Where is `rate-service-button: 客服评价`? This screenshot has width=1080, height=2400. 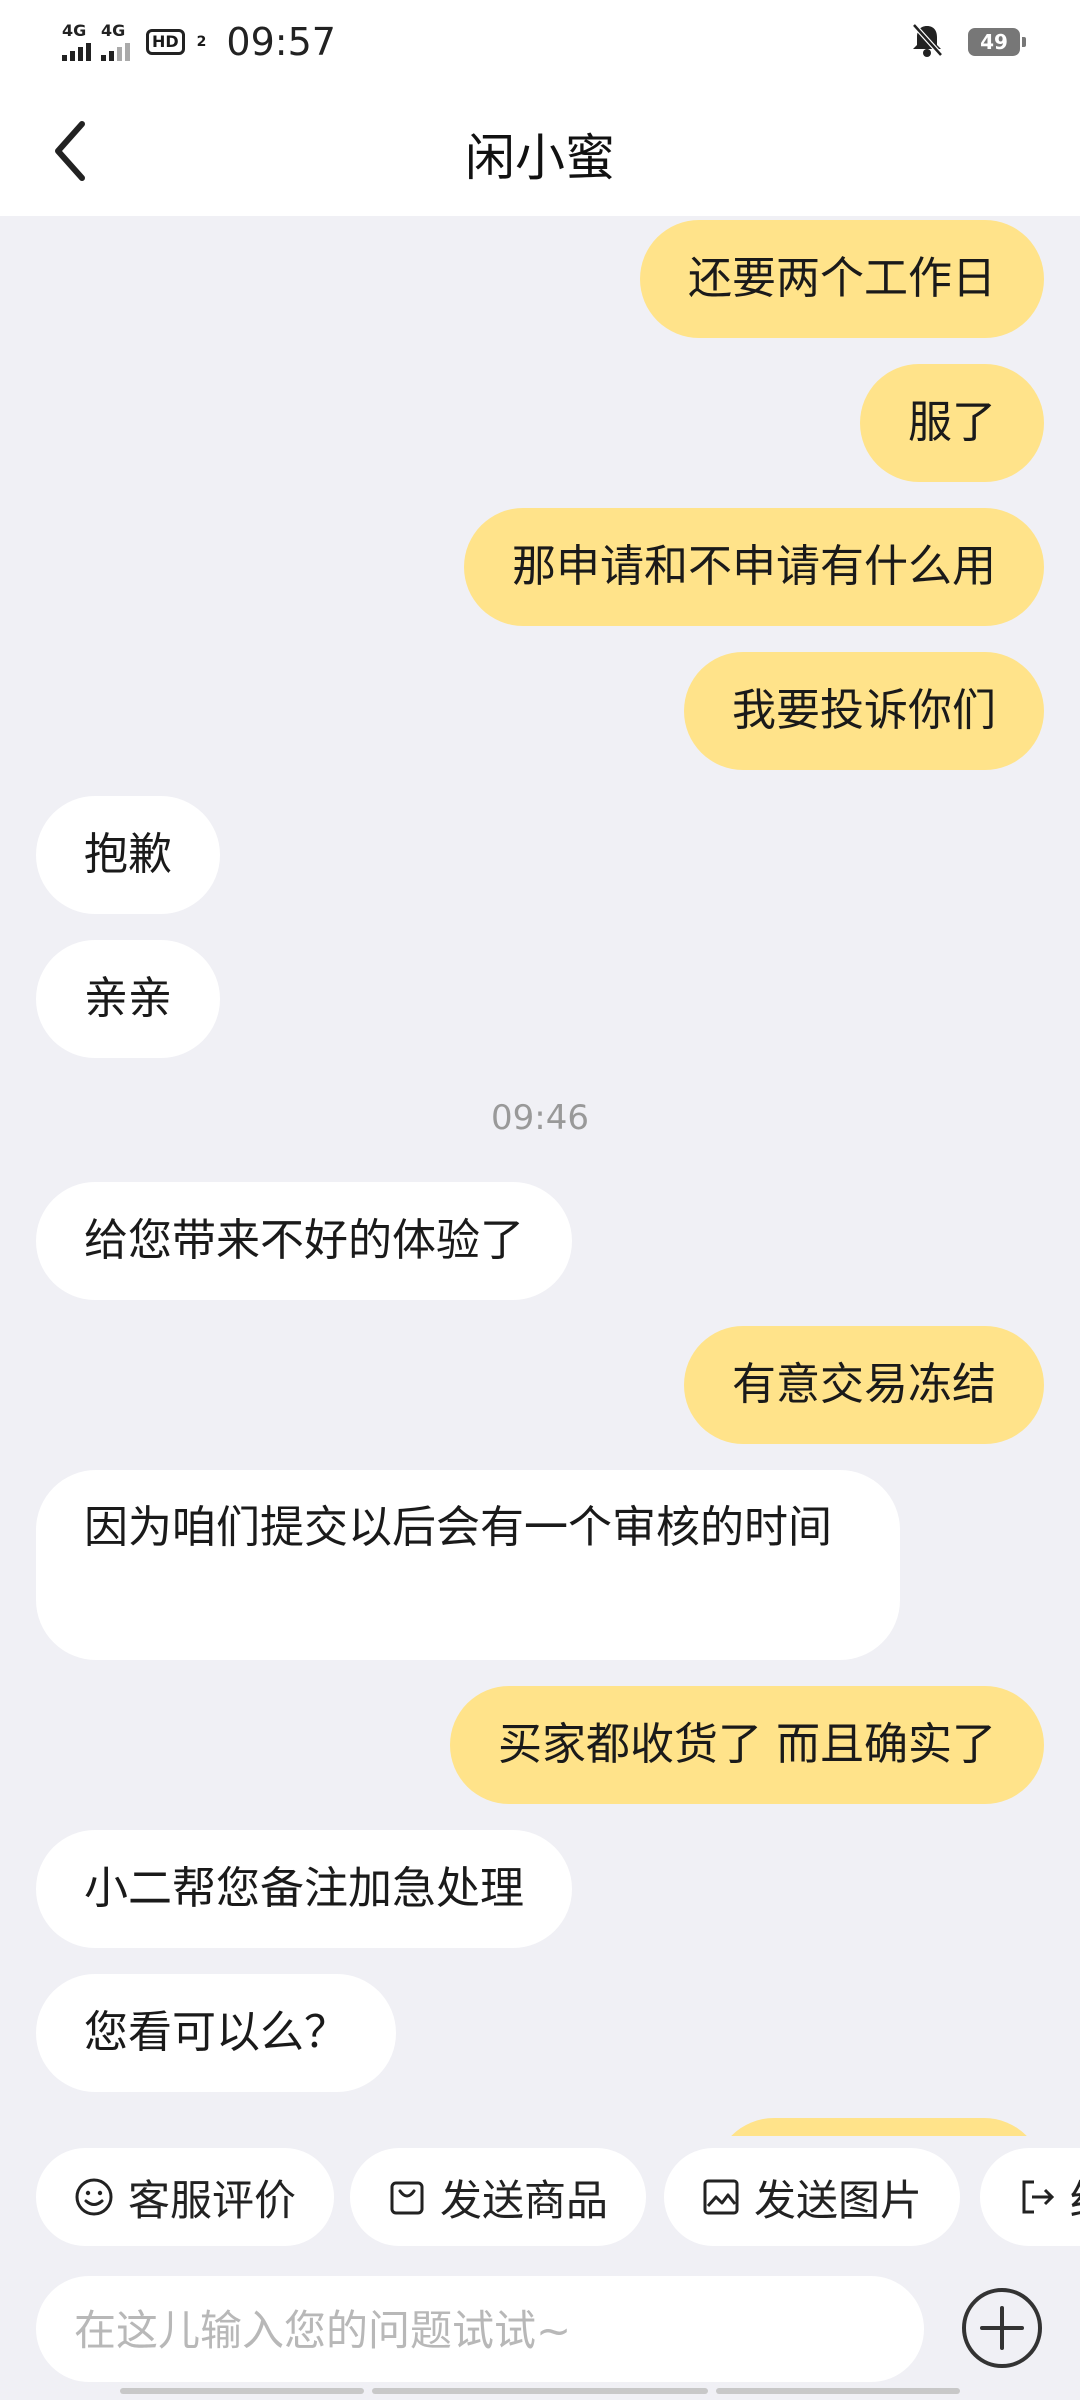
rate-service-button: 客服评价 is located at coordinates (185, 2197).